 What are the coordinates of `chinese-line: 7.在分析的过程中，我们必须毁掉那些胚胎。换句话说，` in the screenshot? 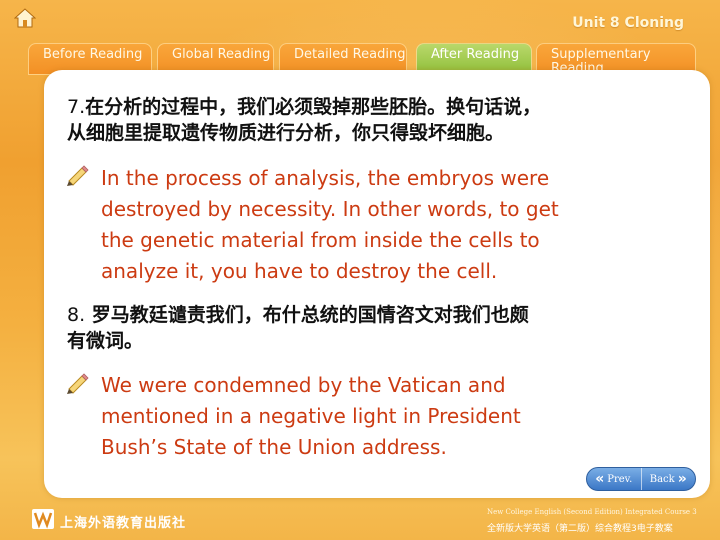 It's located at (304, 107).